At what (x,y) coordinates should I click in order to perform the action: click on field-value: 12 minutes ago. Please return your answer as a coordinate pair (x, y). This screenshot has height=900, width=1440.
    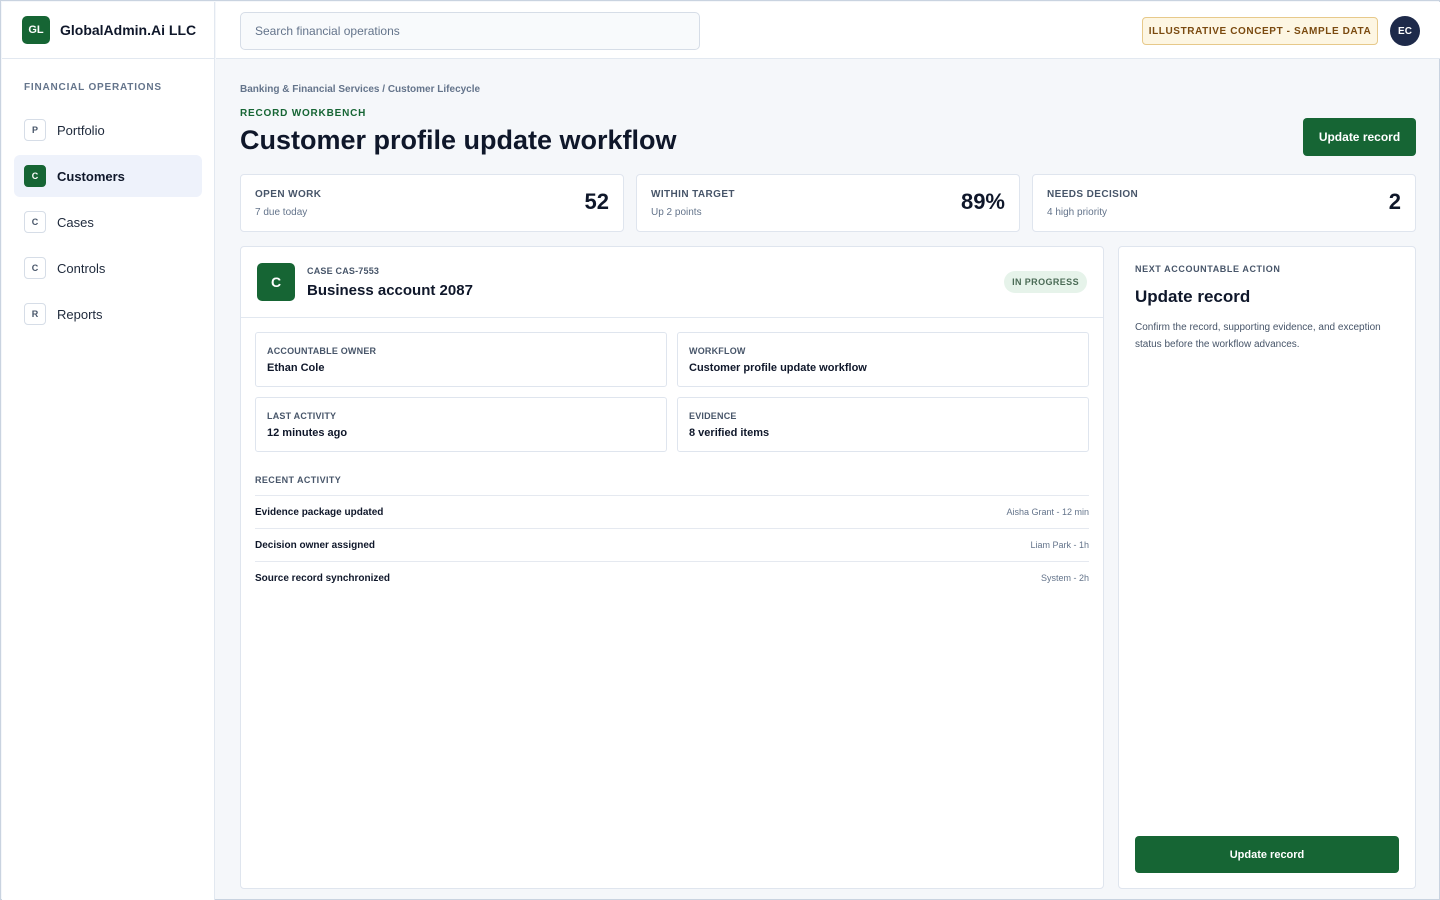
    Looking at the image, I should click on (307, 433).